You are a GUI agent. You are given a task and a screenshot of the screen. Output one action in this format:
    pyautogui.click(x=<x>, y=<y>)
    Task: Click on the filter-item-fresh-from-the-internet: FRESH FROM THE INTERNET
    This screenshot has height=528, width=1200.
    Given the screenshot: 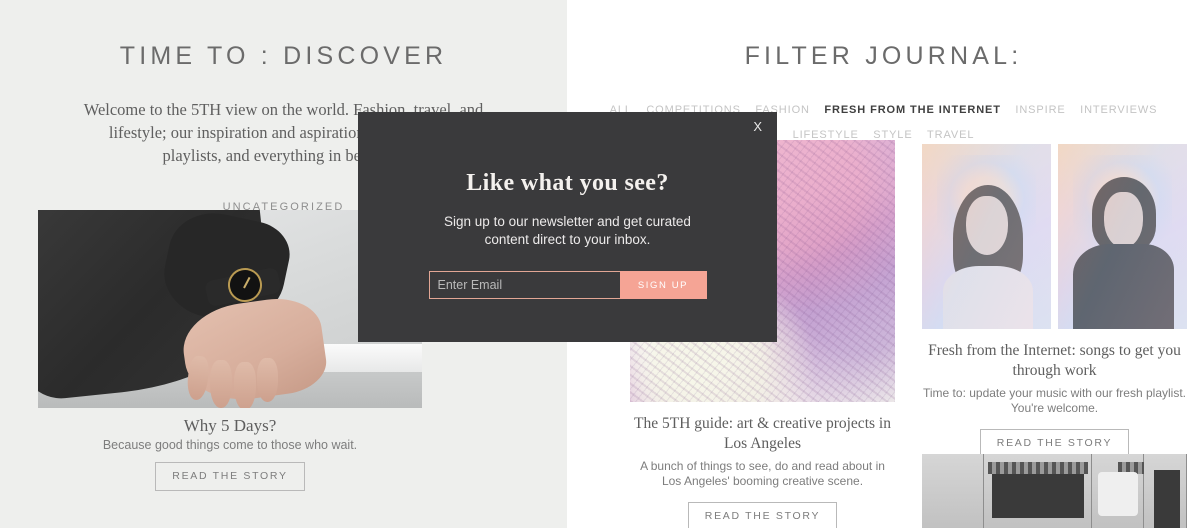 What is the action you would take?
    pyautogui.click(x=912, y=110)
    